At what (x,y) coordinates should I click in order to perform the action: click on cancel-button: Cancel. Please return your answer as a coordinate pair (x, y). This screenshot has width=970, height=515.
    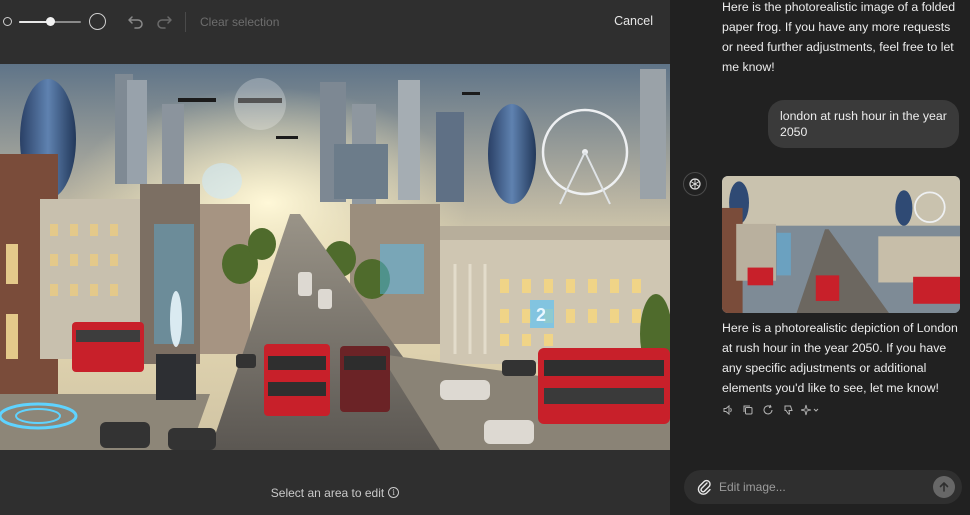
    Looking at the image, I should click on (633, 21).